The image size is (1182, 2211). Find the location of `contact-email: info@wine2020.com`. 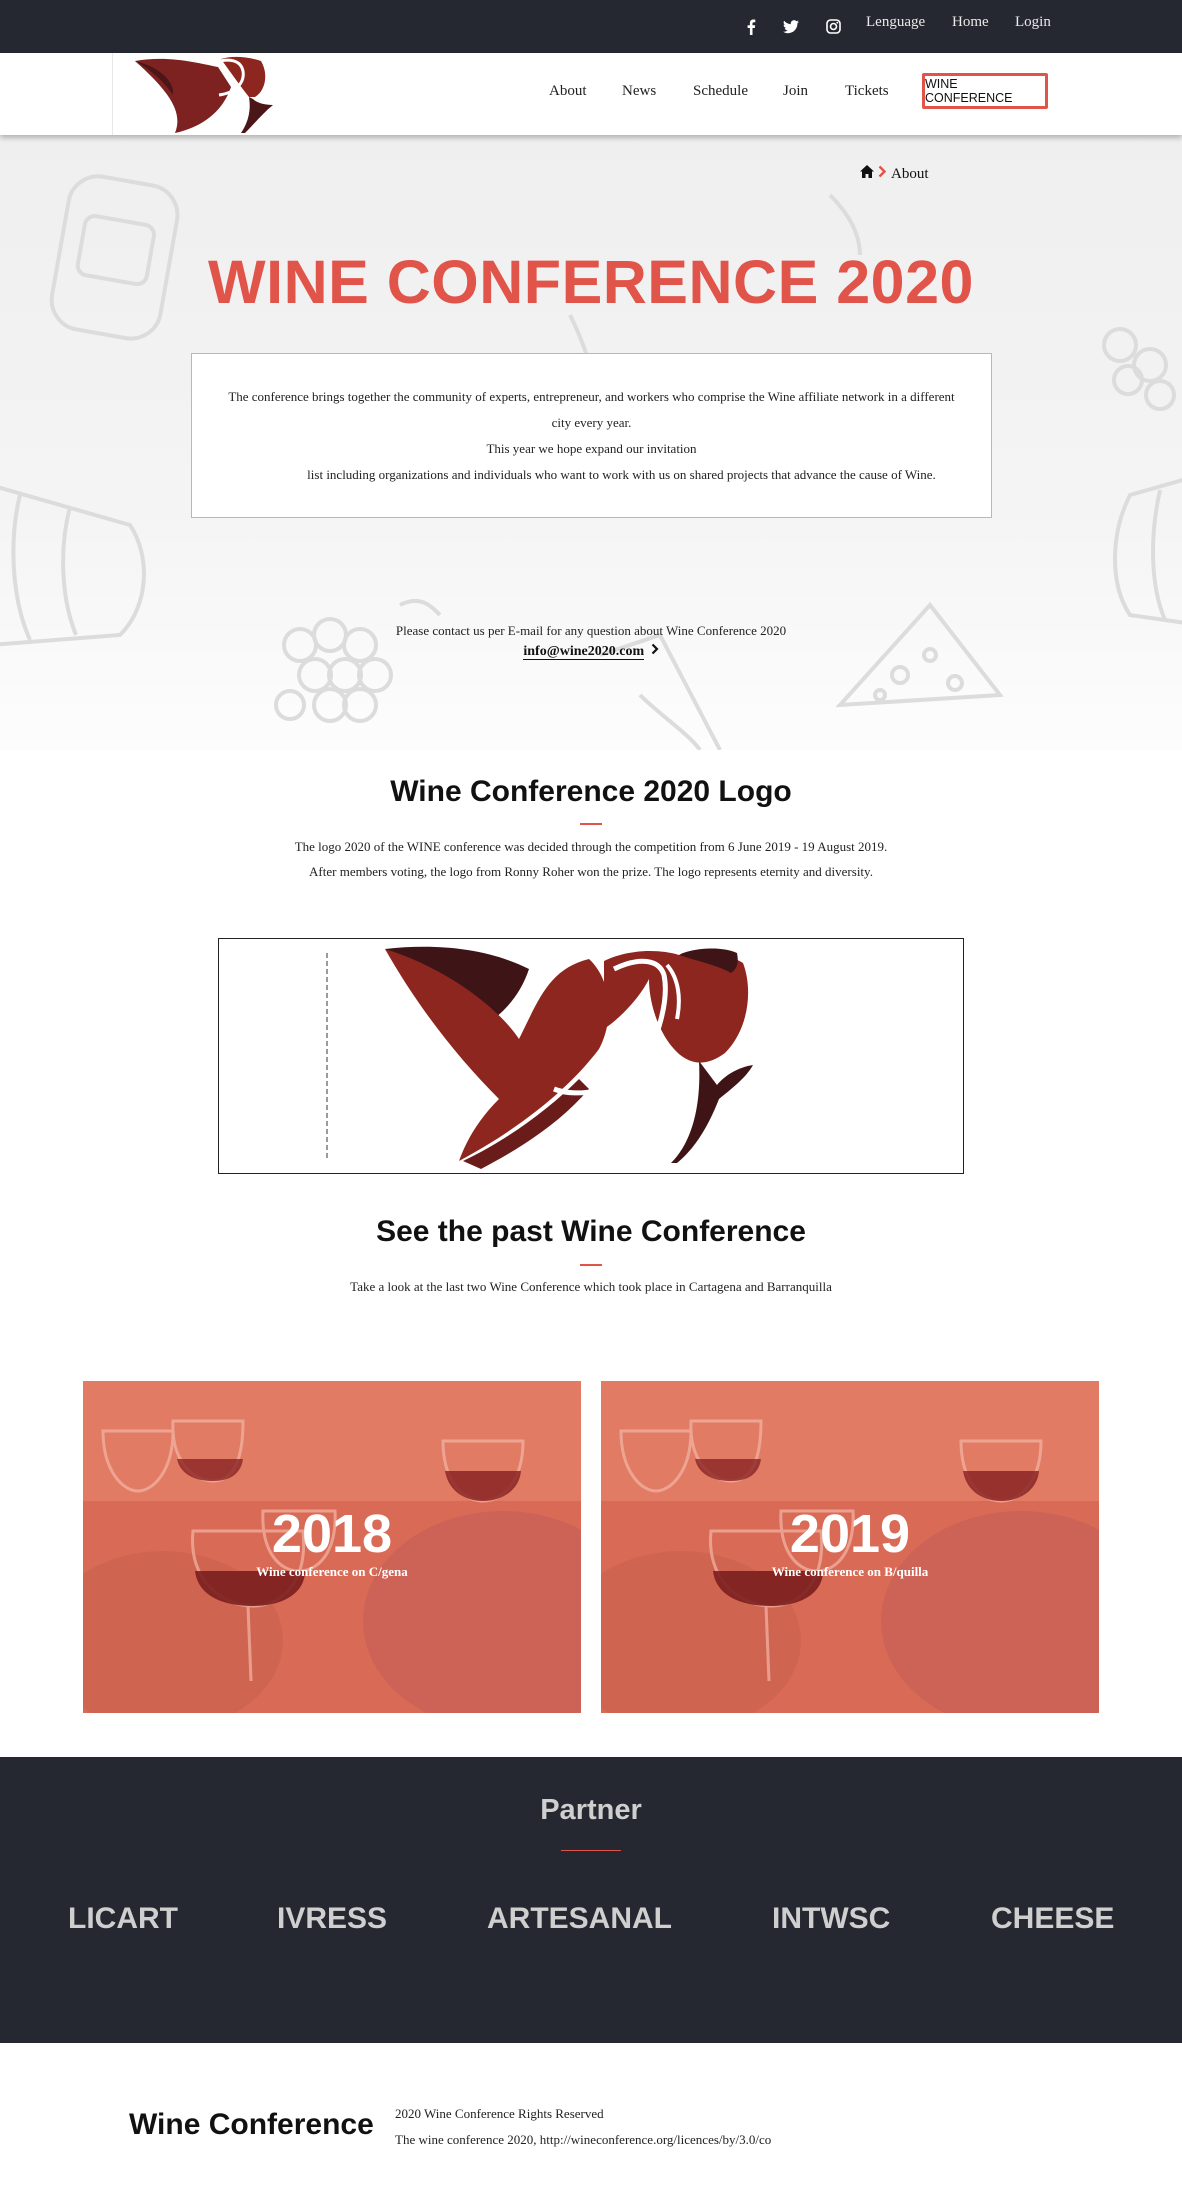

contact-email: info@wine2020.com is located at coordinates (584, 651).